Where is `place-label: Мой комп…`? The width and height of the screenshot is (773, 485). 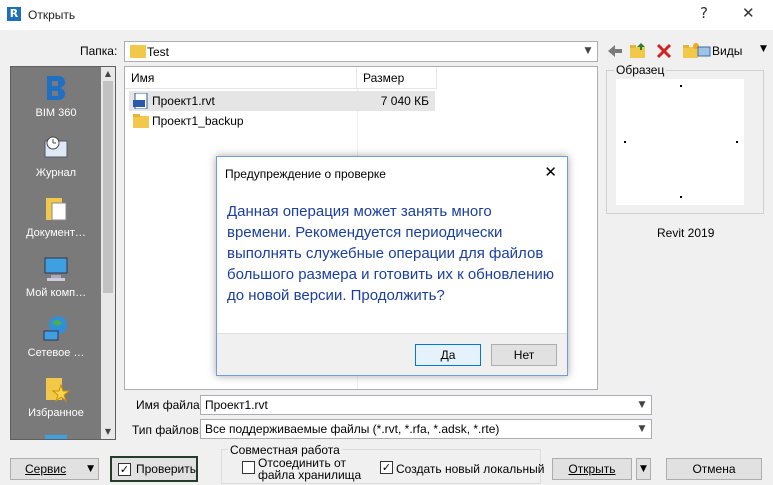 place-label: Мой комп… is located at coordinates (56, 293).